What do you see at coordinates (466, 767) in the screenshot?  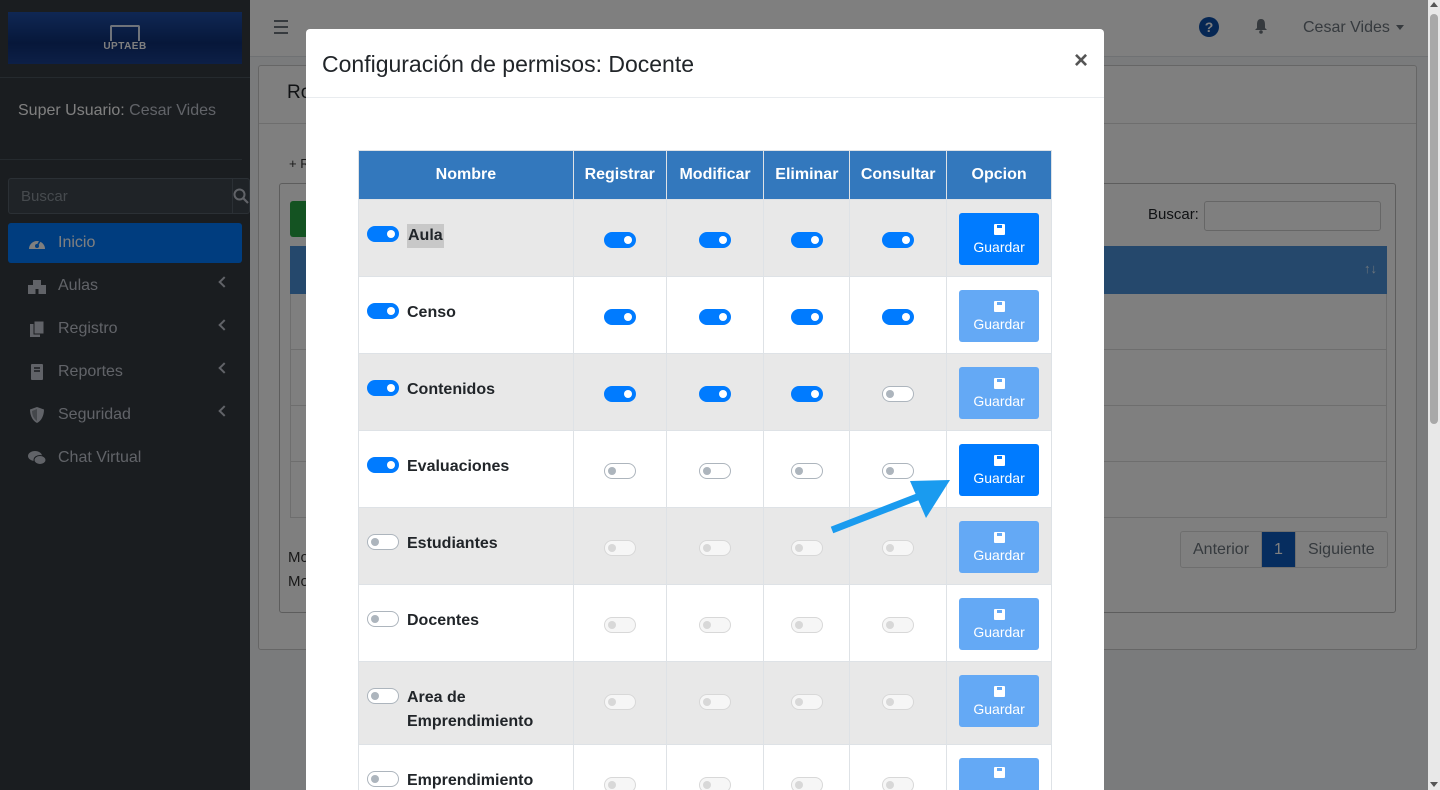 I see `permission-name-cell: Emprendimiento` at bounding box center [466, 767].